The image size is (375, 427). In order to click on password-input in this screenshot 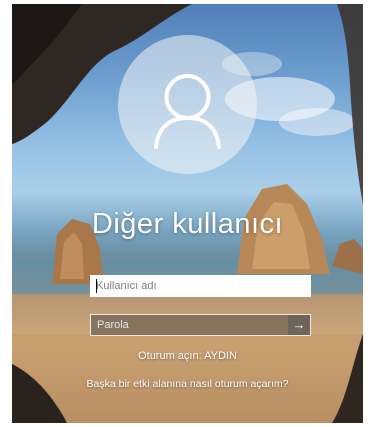, I will do `click(189, 325)`.